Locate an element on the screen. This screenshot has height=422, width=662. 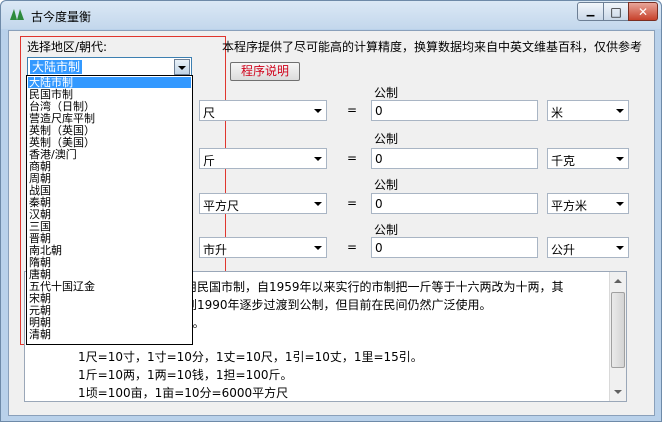
metric-input-weight is located at coordinates (454, 158).